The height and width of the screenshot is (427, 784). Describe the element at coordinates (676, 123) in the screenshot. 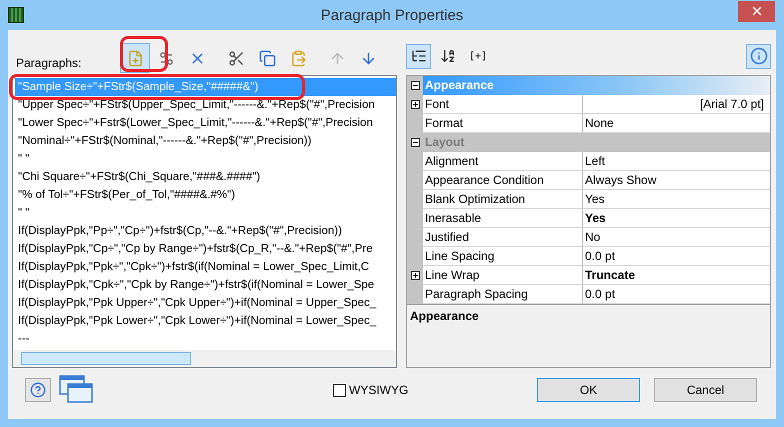

I see `property-value: None` at that location.